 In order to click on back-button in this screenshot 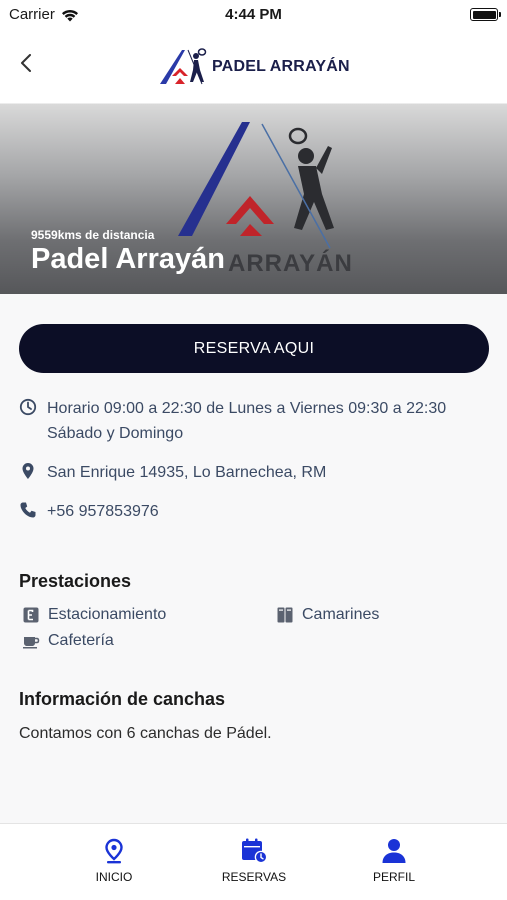, I will do `click(26, 63)`.